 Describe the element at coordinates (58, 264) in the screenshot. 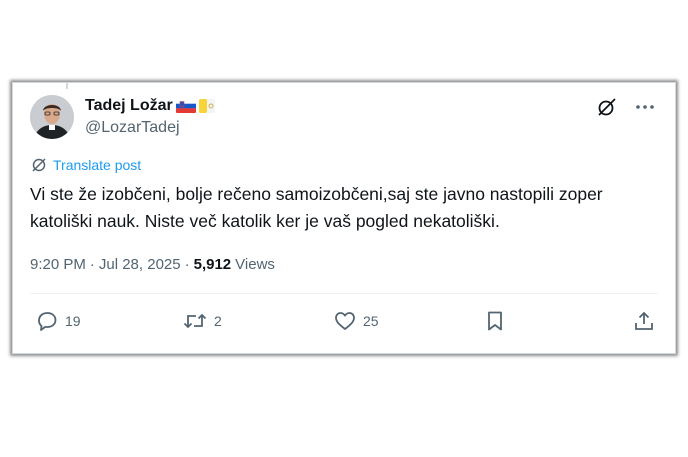

I see `post-time: 9:20 PM` at that location.